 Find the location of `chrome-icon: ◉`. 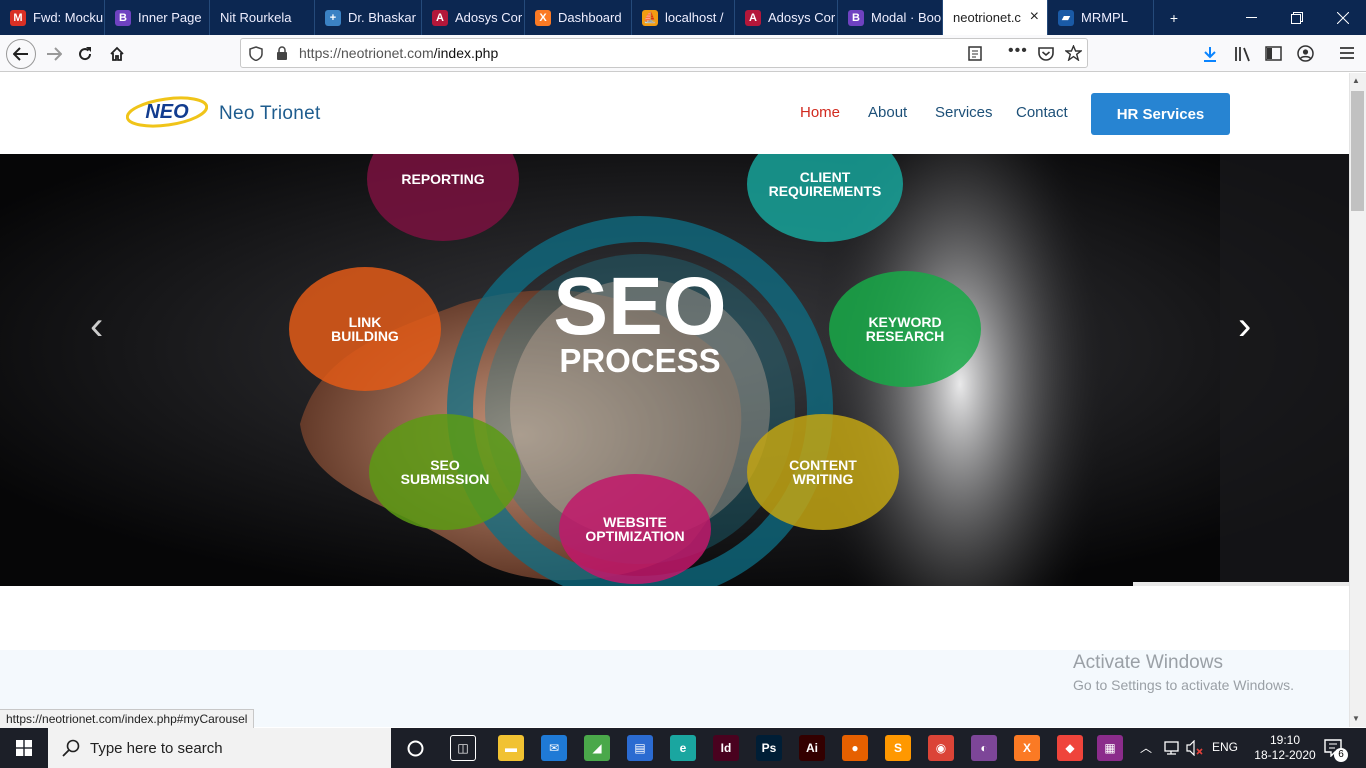

chrome-icon: ◉ is located at coordinates (941, 748).